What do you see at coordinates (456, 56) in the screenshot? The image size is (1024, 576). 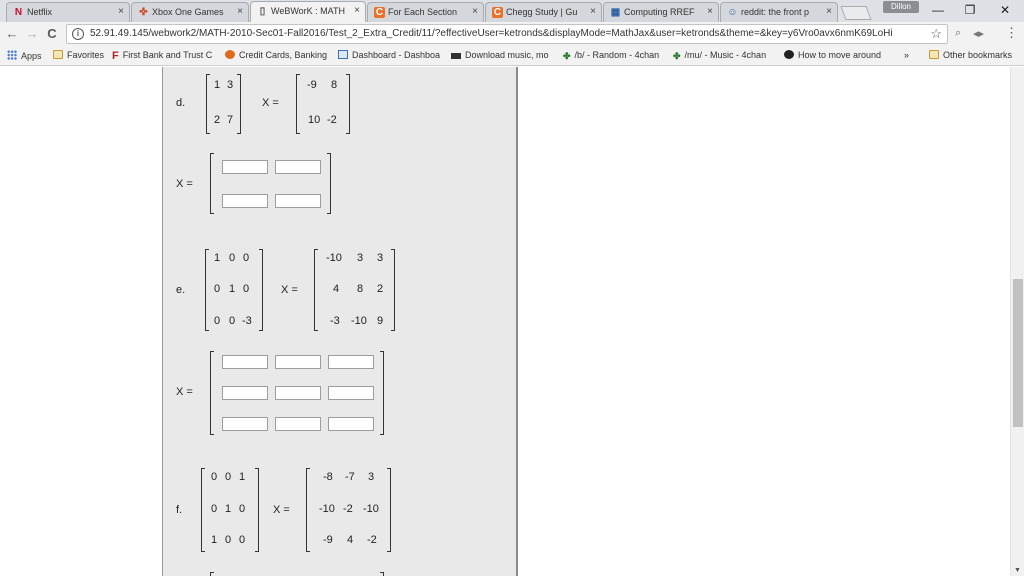 I see `music-site-icon` at bounding box center [456, 56].